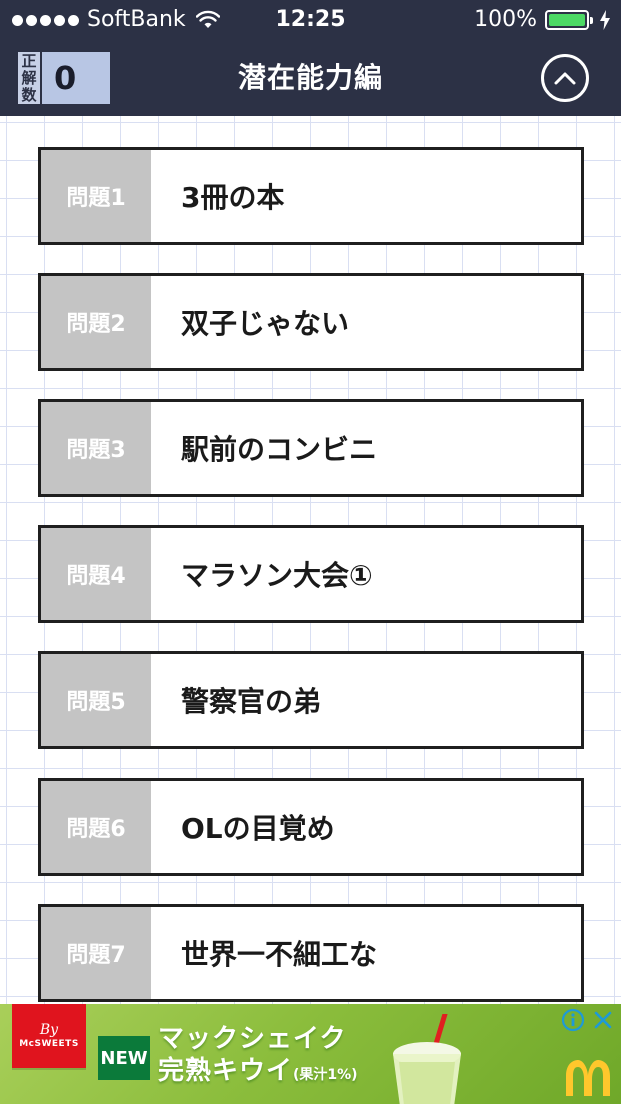  Describe the element at coordinates (505, 19) in the screenshot. I see `battery-percent: 100%` at that location.